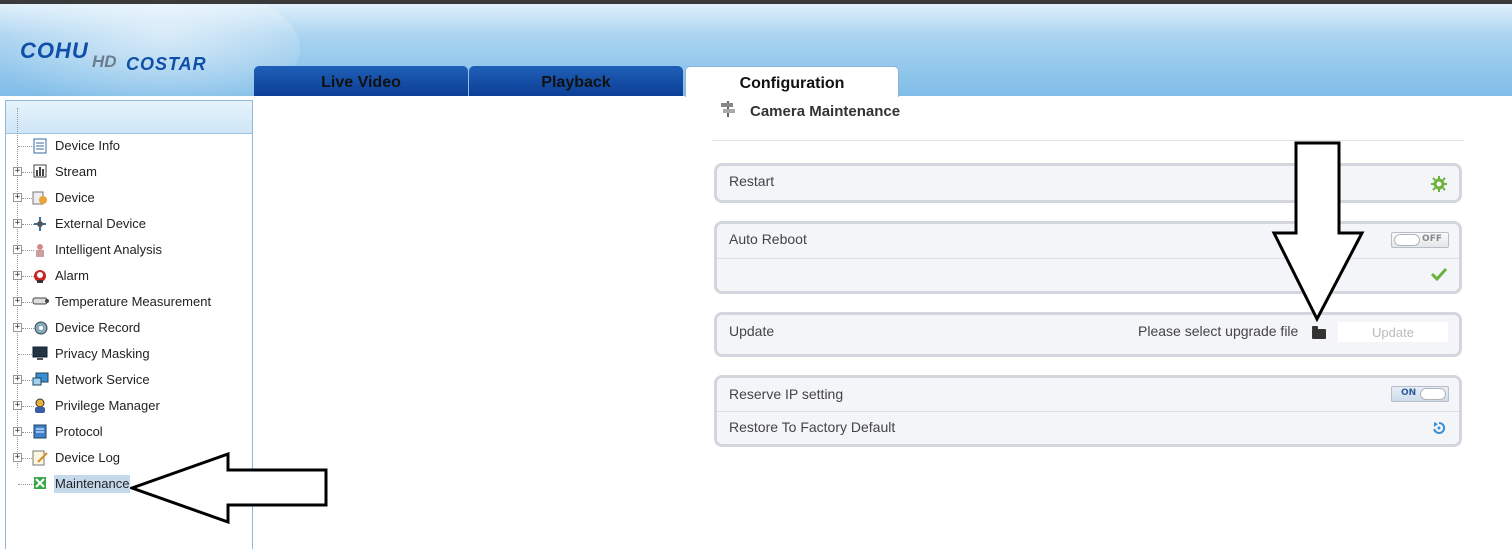 The width and height of the screenshot is (1512, 549). Describe the element at coordinates (107, 405) in the screenshot. I see `tree-item-label: Privilege Manager` at that location.